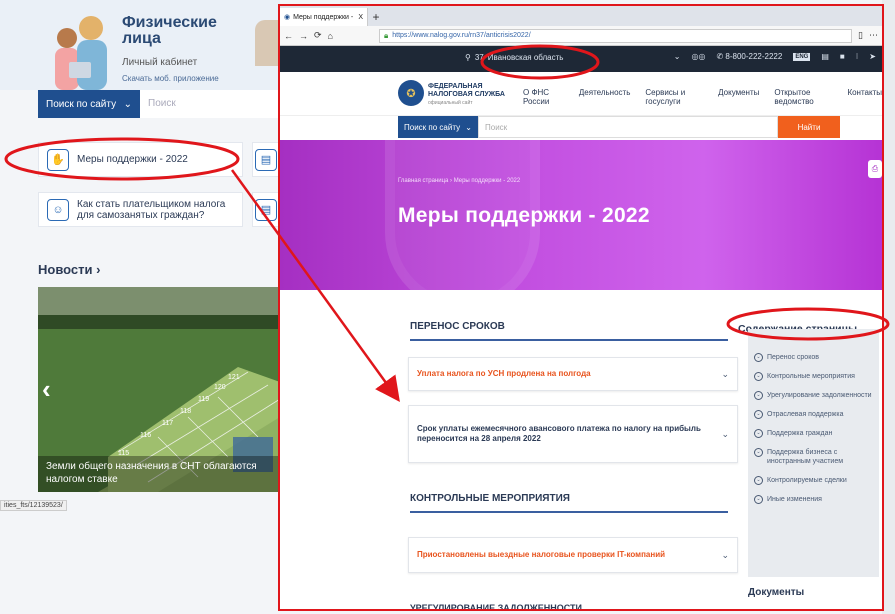 This screenshot has width=895, height=614. What do you see at coordinates (569, 512) in the screenshot?
I see `section-underline` at bounding box center [569, 512].